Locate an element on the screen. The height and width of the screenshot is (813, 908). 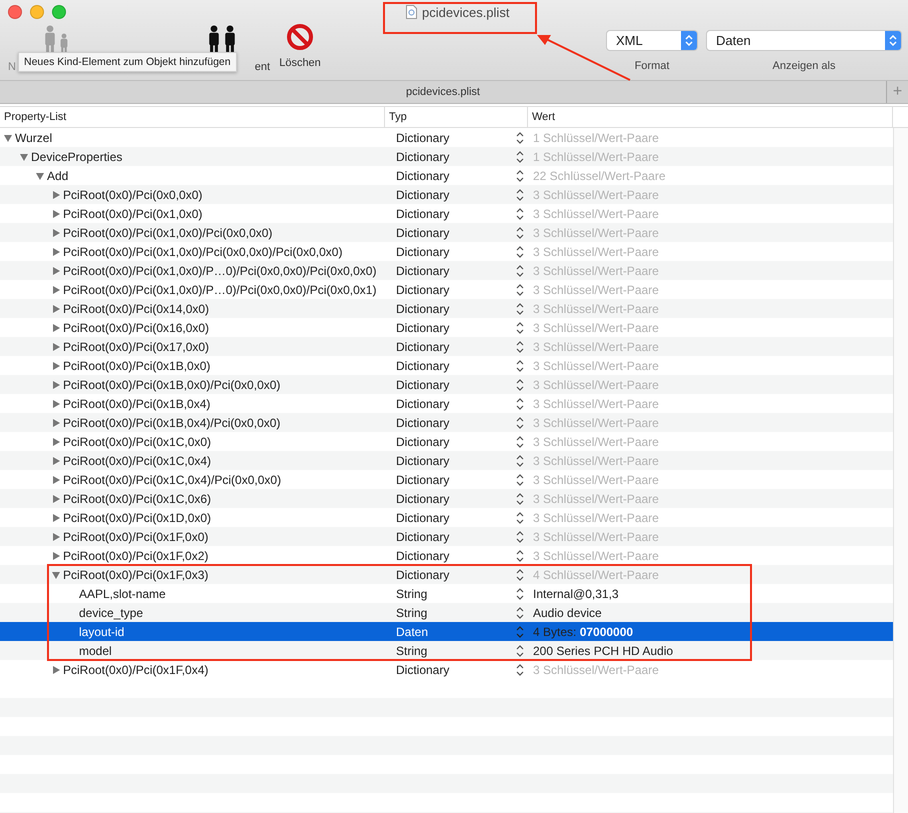
column-header: Property-List is located at coordinates (35, 117).